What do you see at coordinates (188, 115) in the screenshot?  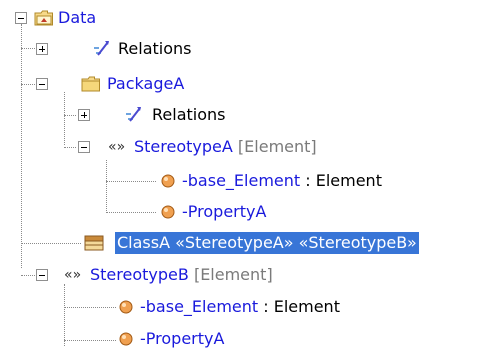 I see `tree-node-relations-packagea: Relations` at bounding box center [188, 115].